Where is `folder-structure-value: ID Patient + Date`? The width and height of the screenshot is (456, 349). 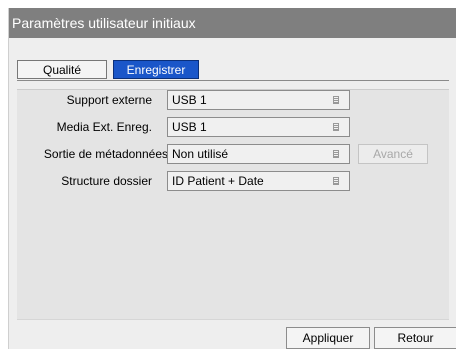
folder-structure-value: ID Patient + Date is located at coordinates (218, 181).